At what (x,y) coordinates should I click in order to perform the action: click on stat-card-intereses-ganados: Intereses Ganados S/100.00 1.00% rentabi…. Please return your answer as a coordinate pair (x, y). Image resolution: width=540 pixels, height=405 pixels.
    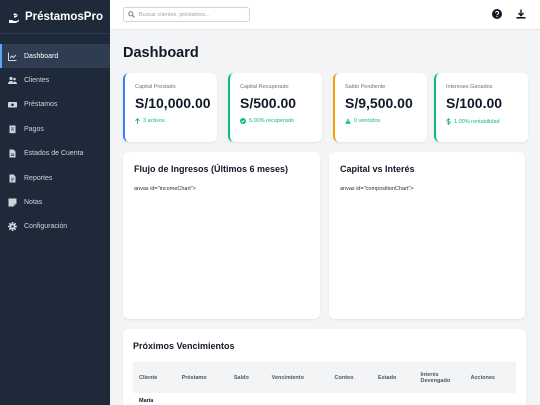
    Looking at the image, I should click on (481, 107).